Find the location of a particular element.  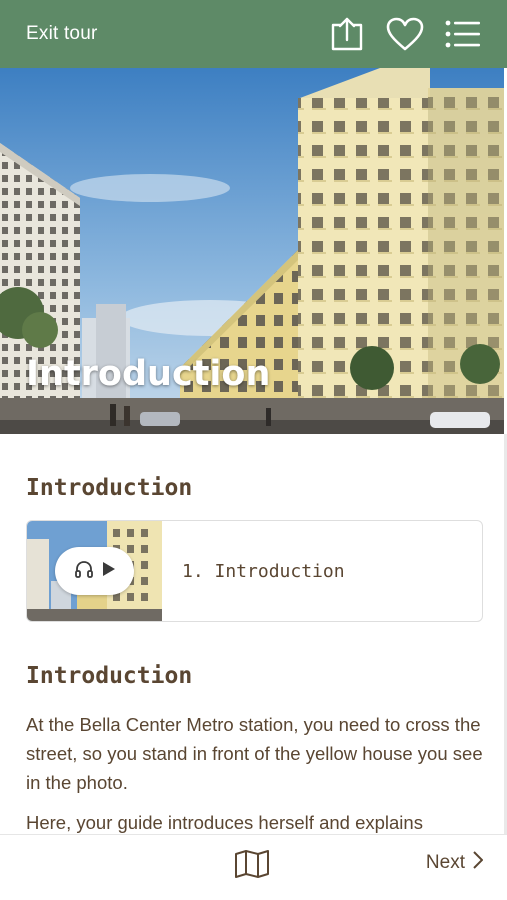

map-icon is located at coordinates (252, 866).